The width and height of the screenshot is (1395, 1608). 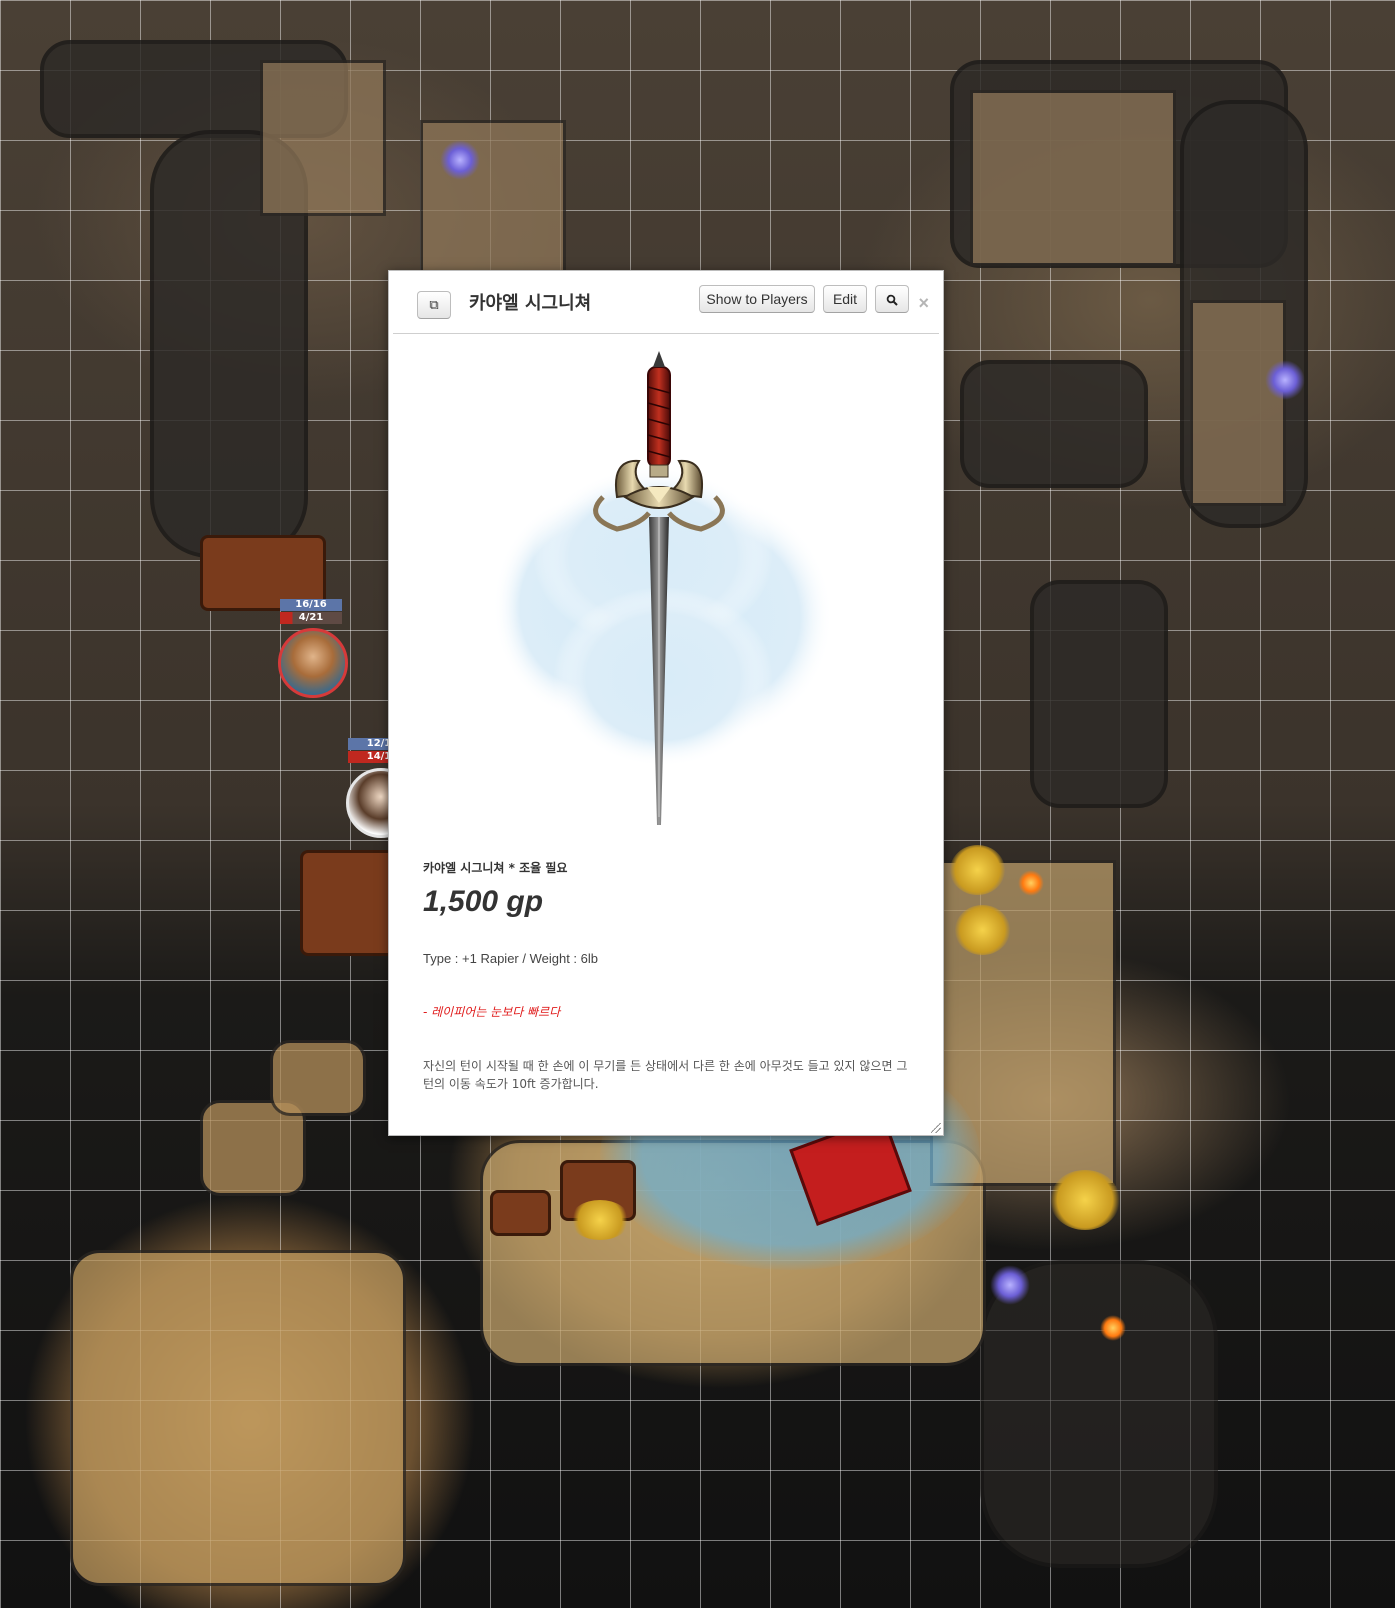 What do you see at coordinates (845, 299) in the screenshot?
I see `edit-button: Edit` at bounding box center [845, 299].